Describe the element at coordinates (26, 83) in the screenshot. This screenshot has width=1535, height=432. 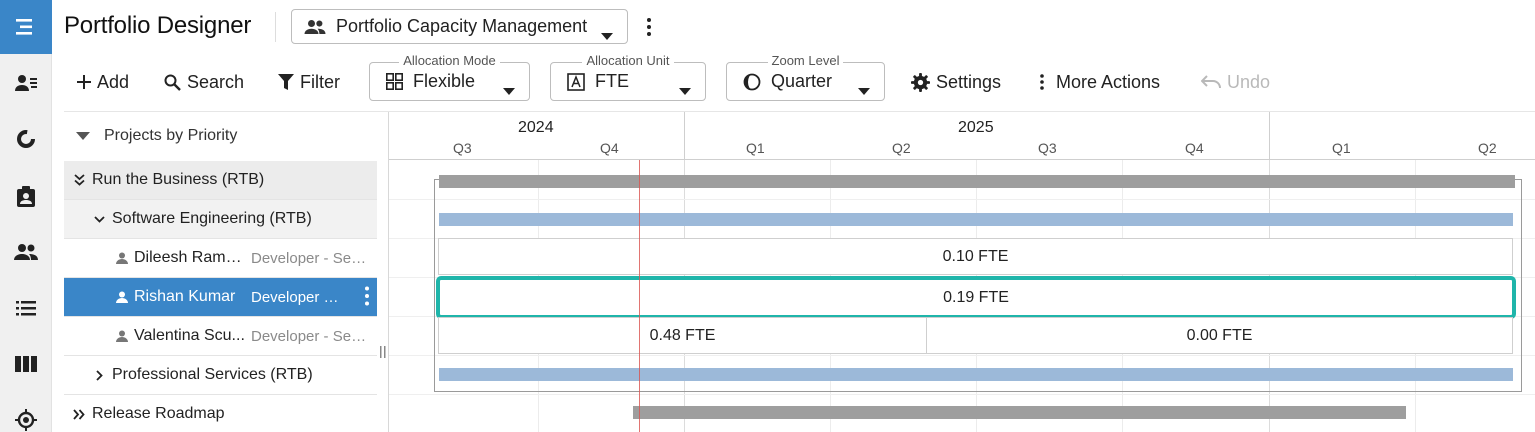
I see `user-list-icon` at that location.